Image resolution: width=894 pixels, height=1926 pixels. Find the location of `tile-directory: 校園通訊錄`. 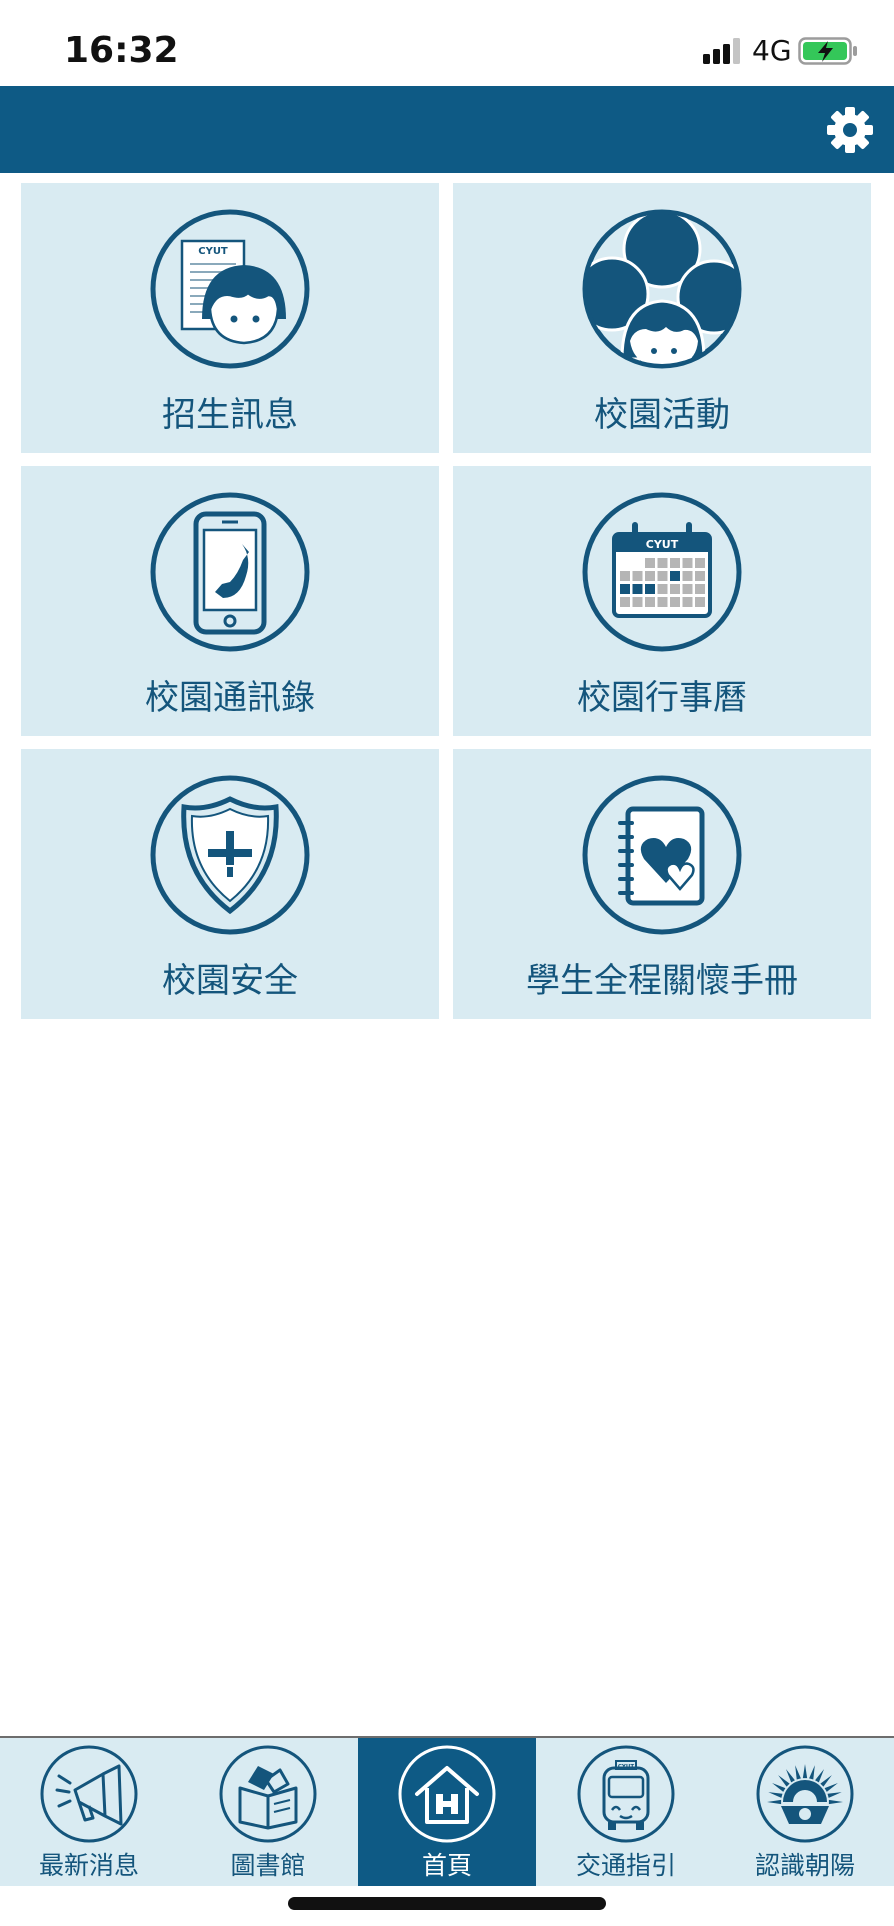

tile-directory: 校園通訊錄 is located at coordinates (230, 601).